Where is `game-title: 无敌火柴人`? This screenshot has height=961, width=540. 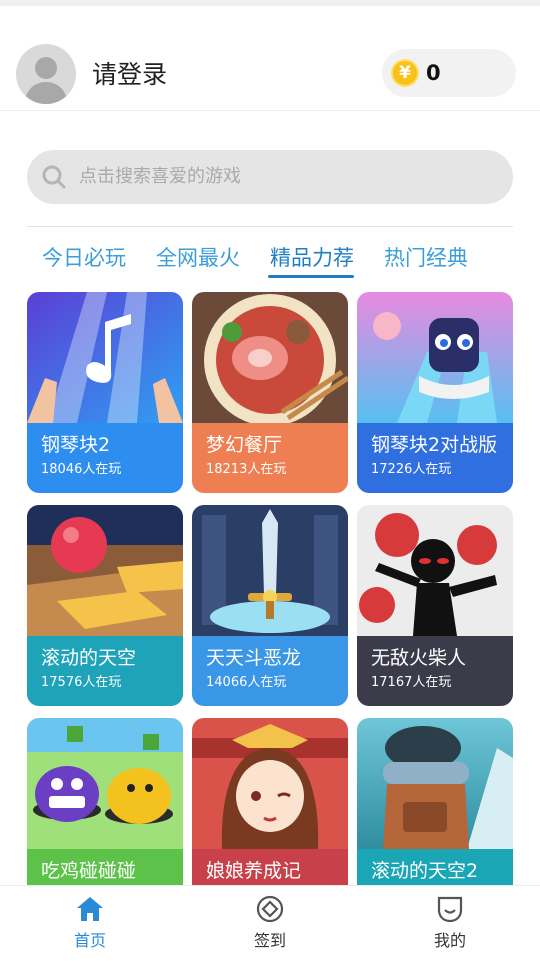
game-title: 无敌火柴人 is located at coordinates (419, 658).